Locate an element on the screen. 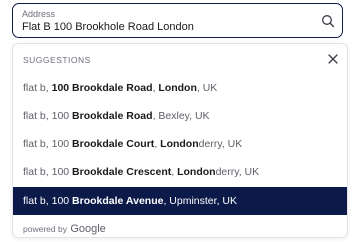  search-icon is located at coordinates (328, 21).